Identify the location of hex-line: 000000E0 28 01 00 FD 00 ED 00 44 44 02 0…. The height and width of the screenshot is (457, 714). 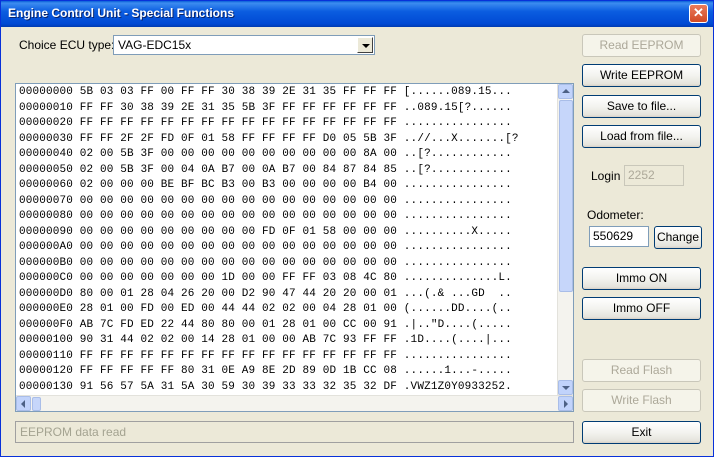
(265, 309).